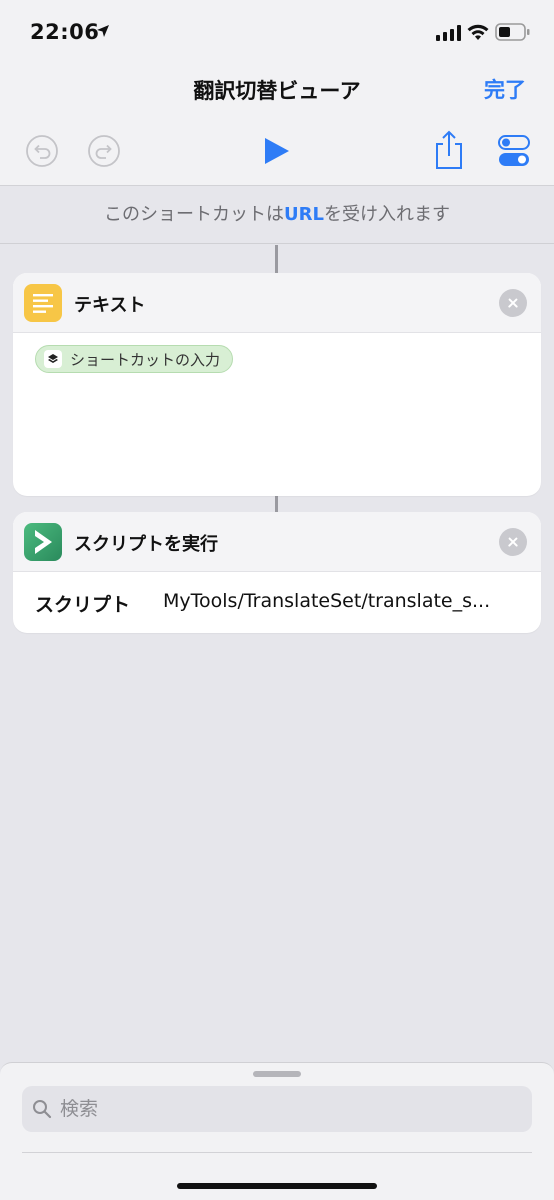 This screenshot has height=1200, width=554. What do you see at coordinates (277, 1074) in the screenshot?
I see `sheet-grabber` at bounding box center [277, 1074].